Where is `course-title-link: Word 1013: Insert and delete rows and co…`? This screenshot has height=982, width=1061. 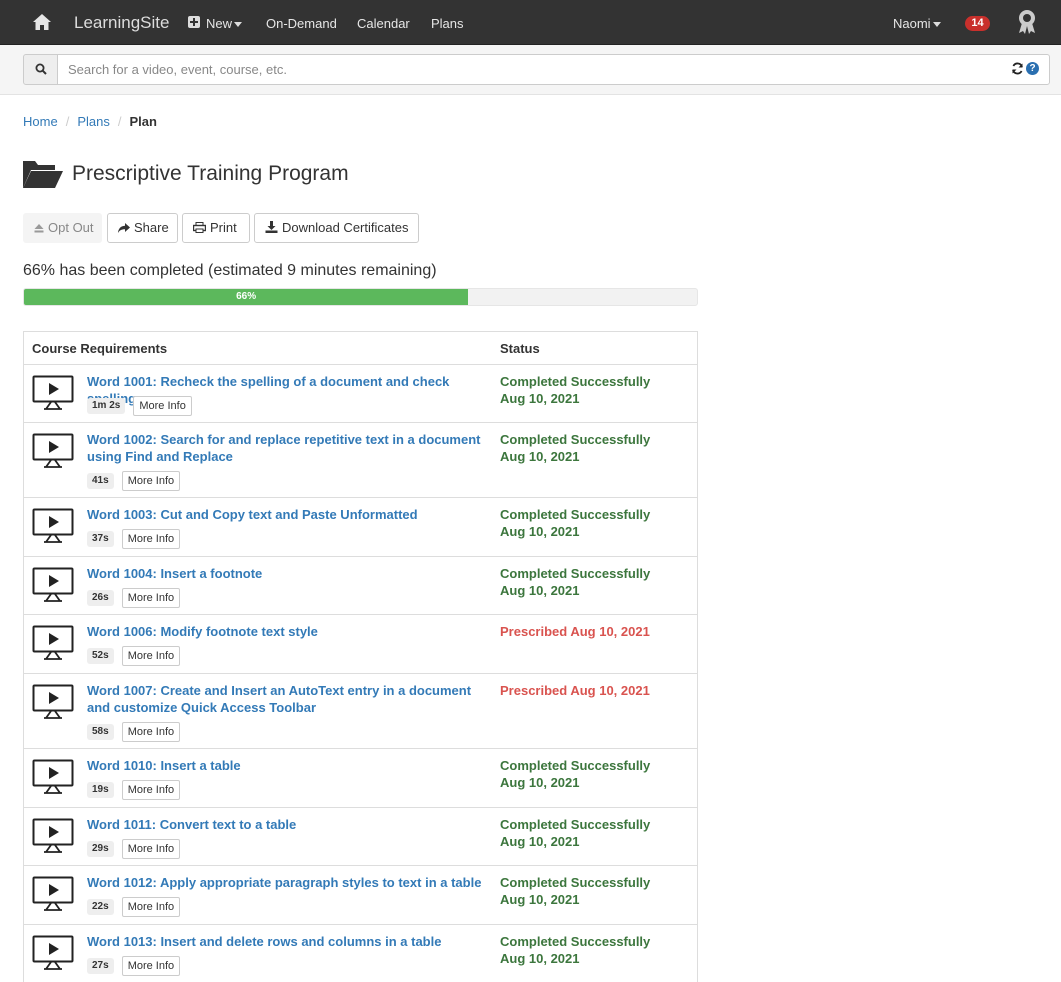 course-title-link: Word 1013: Insert and delete rows and co… is located at coordinates (287, 941).